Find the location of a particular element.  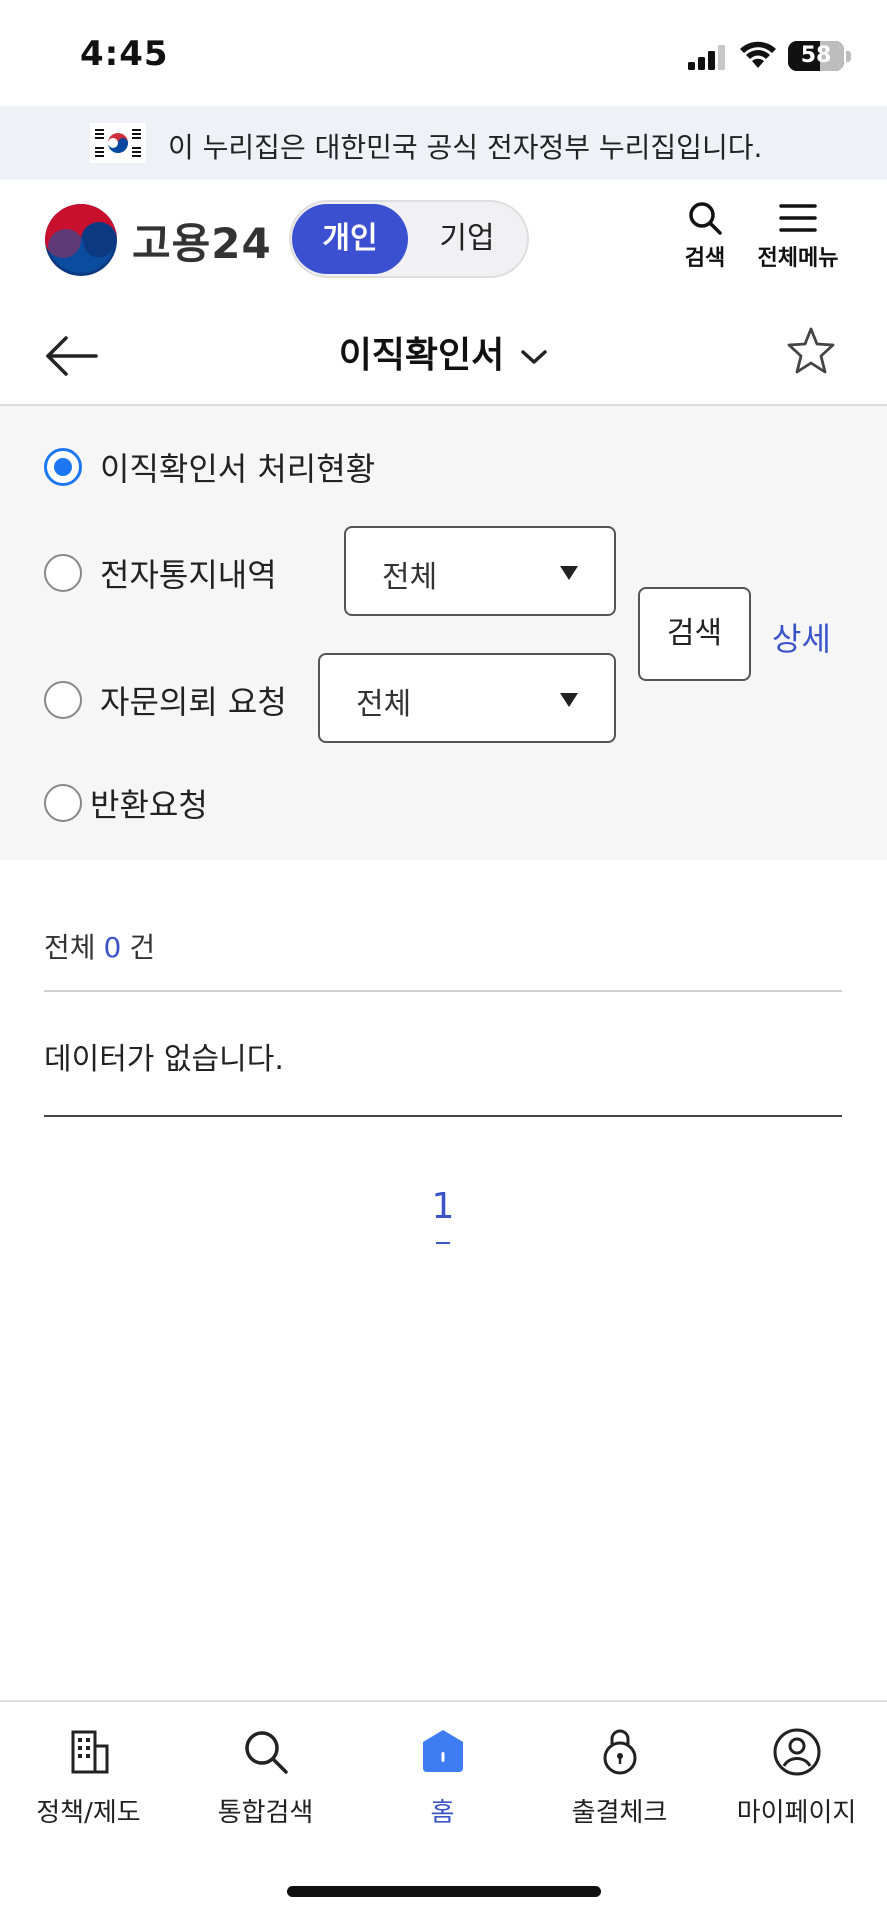

radio-electronic-notice-label: 전자통지내역 is located at coordinates (188, 573).